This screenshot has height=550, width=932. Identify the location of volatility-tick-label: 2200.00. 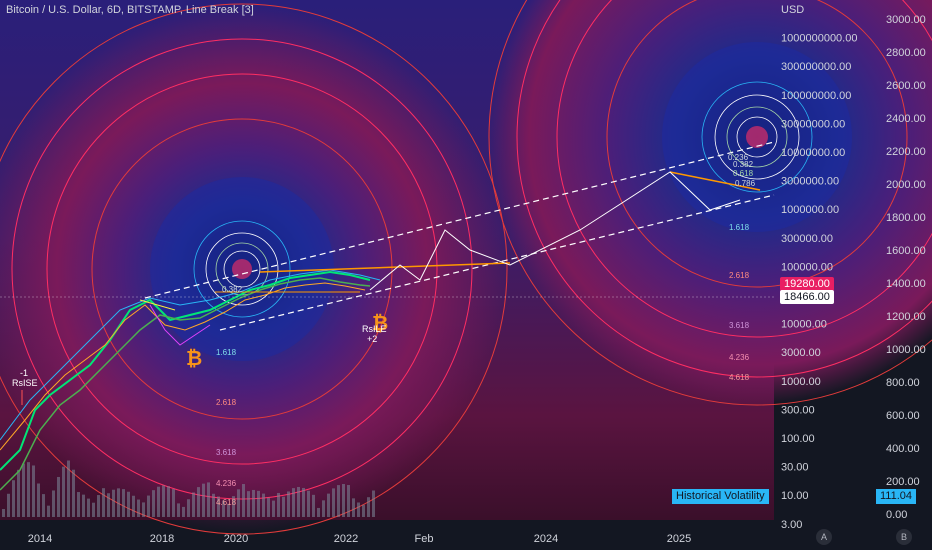
(906, 152).